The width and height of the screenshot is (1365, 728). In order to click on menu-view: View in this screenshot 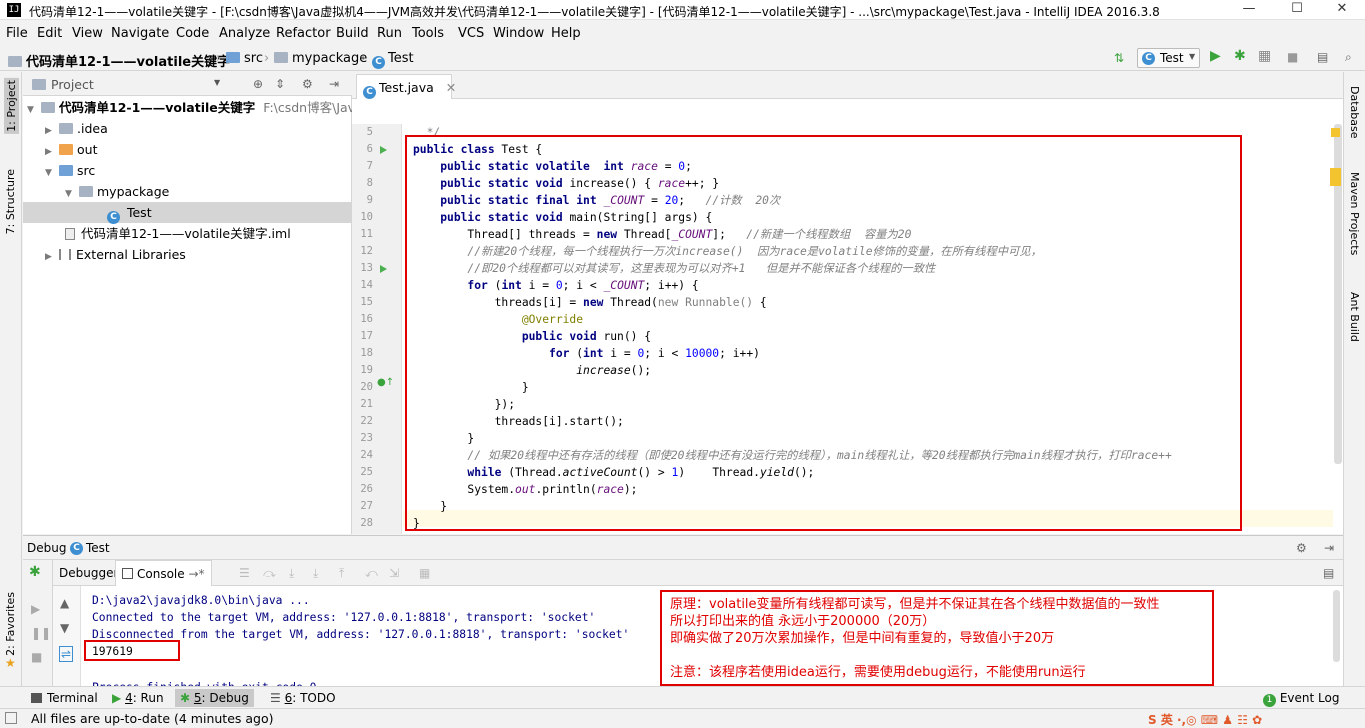, I will do `click(87, 33)`.